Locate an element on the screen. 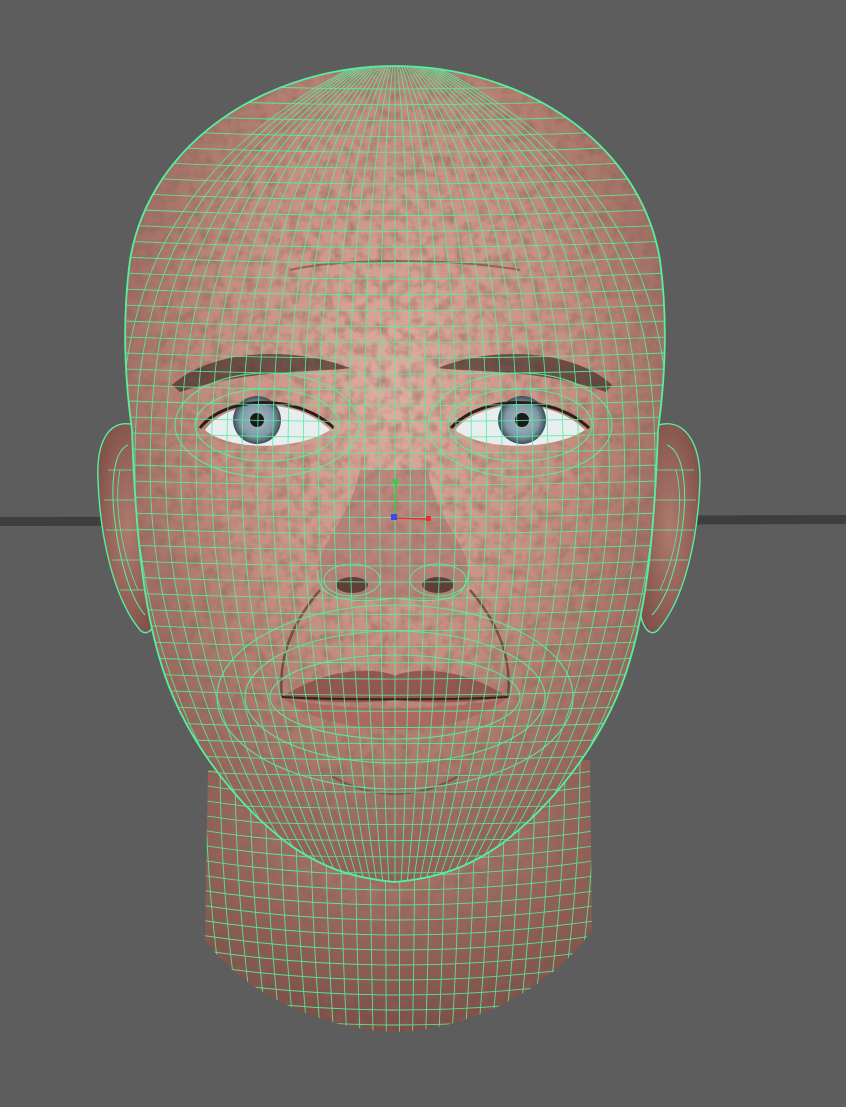  x-axis-handle is located at coordinates (411, 518).